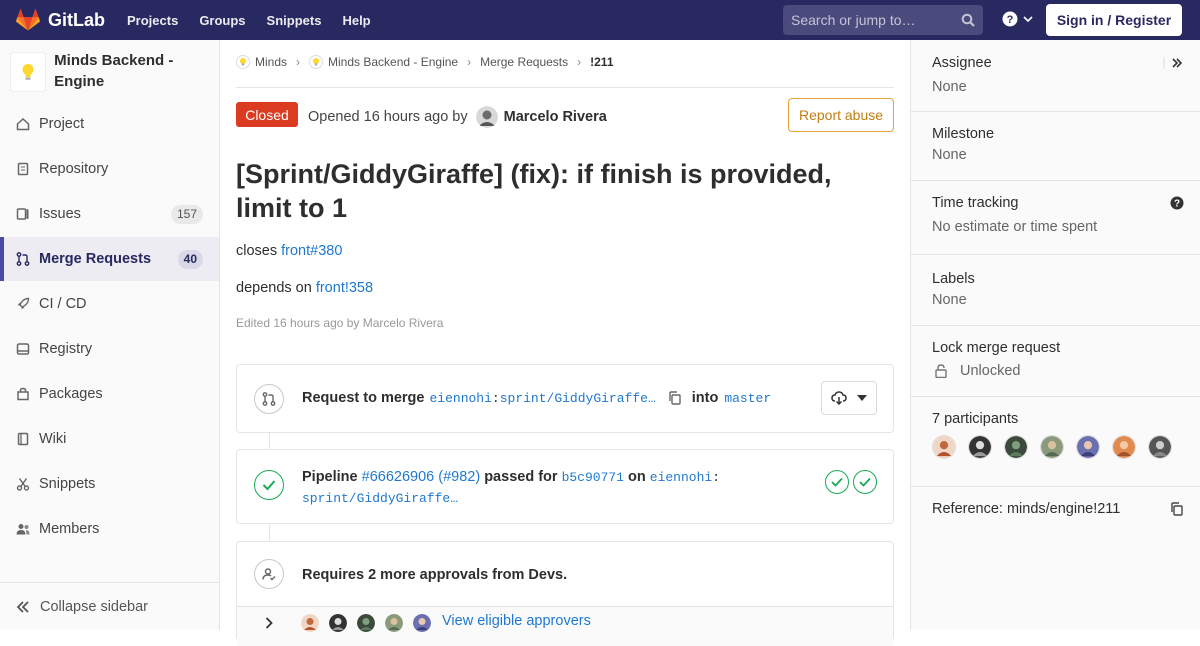  Describe the element at coordinates (109, 529) in the screenshot. I see `sidebar-item-members: Members` at that location.